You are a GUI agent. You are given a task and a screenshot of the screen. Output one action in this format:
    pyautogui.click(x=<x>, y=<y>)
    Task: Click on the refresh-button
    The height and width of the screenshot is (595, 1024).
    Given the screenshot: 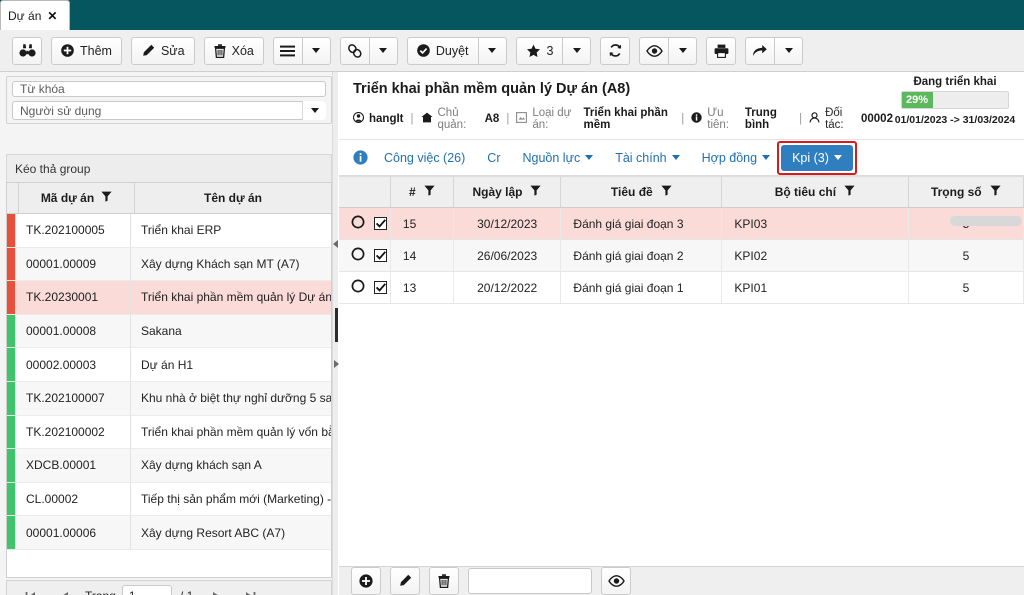 What is the action you would take?
    pyautogui.click(x=615, y=50)
    